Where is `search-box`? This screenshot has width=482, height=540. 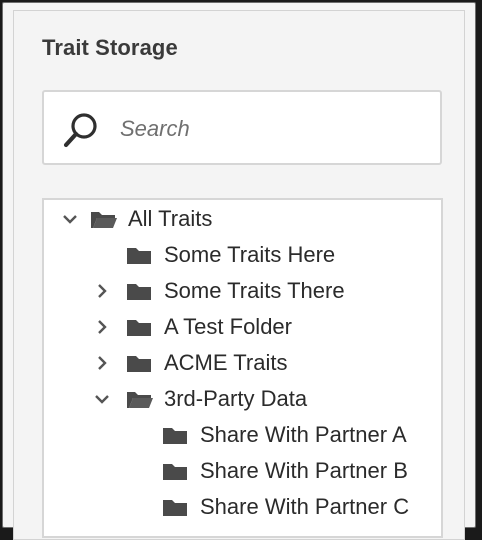
search-box is located at coordinates (242, 127).